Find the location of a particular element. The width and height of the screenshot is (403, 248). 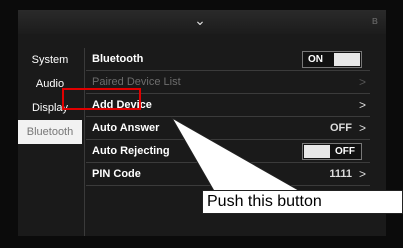

auto-rejecting-toggle-state: OFF is located at coordinates (345, 151).